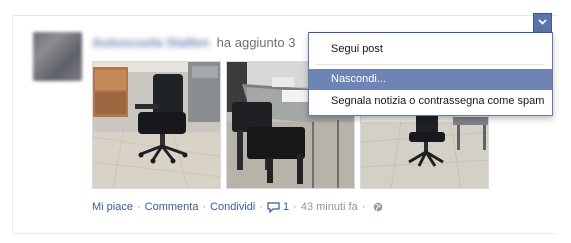 The width and height of the screenshot is (571, 243). Describe the element at coordinates (273, 207) in the screenshot. I see `comment-bubble-icon` at that location.